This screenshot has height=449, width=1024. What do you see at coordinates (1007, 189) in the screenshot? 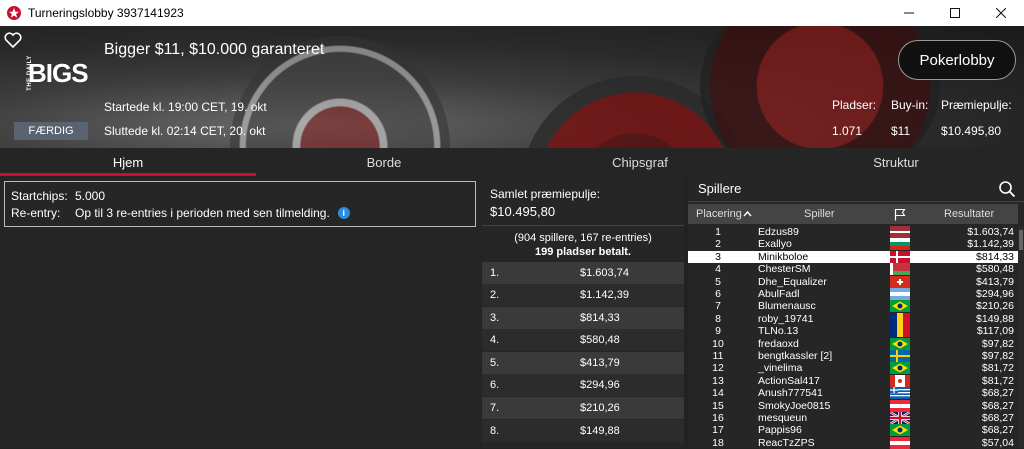
I see `search-icon` at bounding box center [1007, 189].